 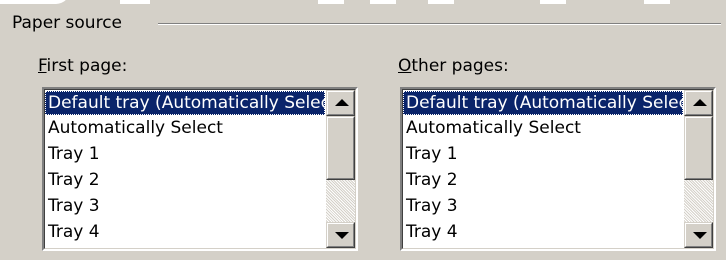 What do you see at coordinates (460, 66) in the screenshot?
I see `other-pages-label-text: ther pages:` at bounding box center [460, 66].